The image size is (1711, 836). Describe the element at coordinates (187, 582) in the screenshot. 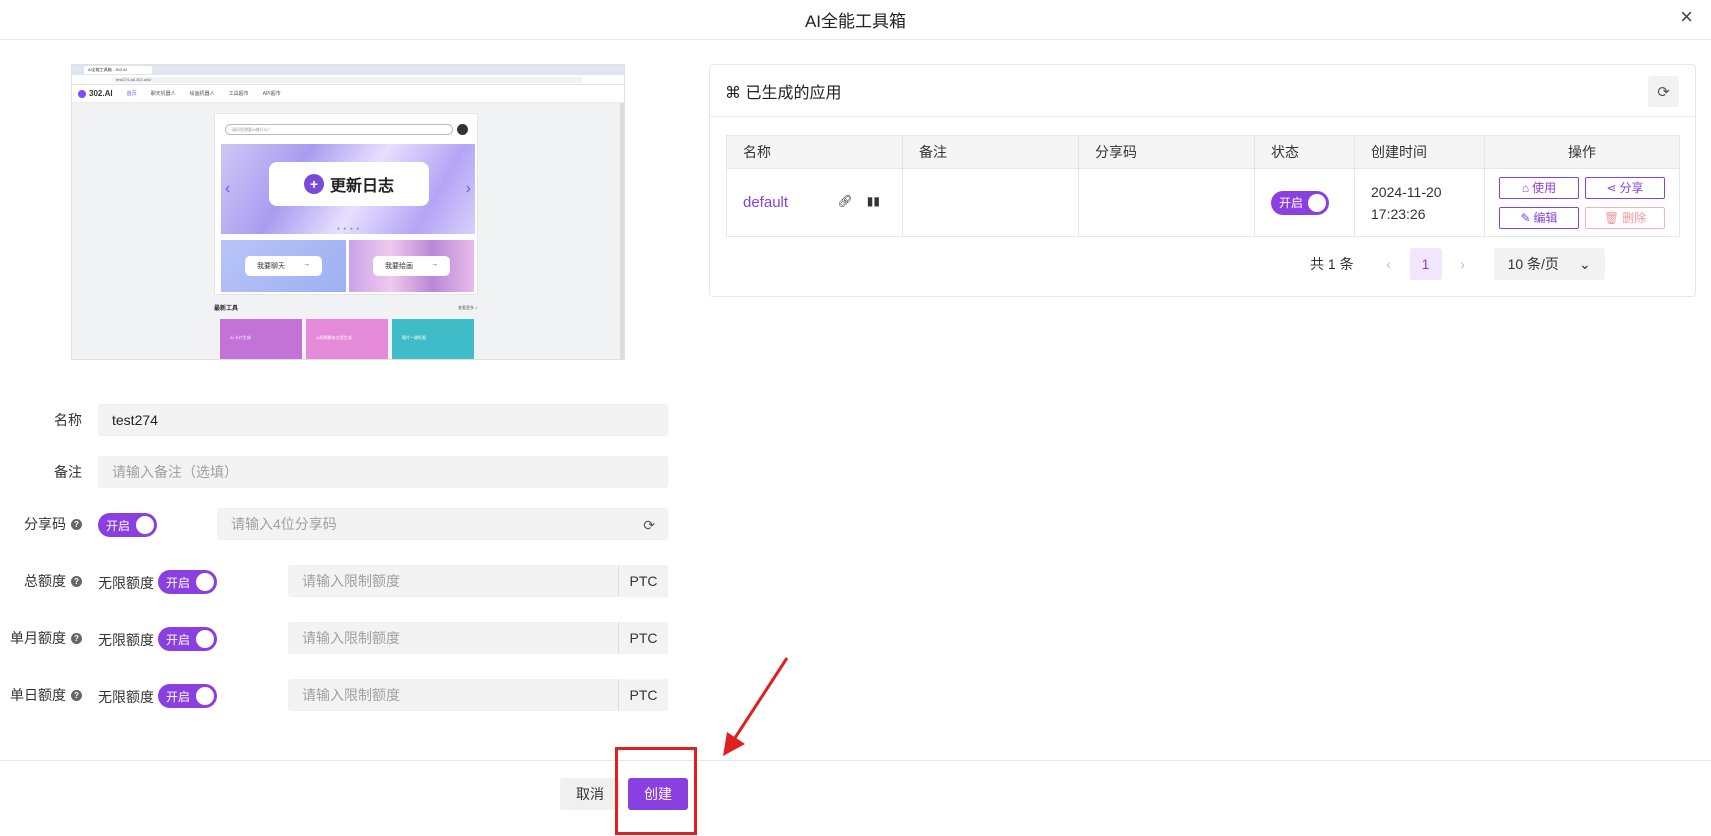

I see `total-quota-toggle: 开启` at that location.